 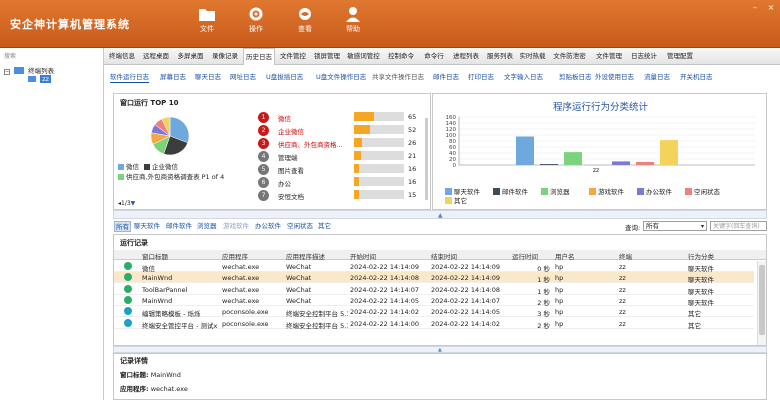 What do you see at coordinates (341, 156) in the screenshot?
I see `ranking-row: 4 管理端 21` at bounding box center [341, 156].